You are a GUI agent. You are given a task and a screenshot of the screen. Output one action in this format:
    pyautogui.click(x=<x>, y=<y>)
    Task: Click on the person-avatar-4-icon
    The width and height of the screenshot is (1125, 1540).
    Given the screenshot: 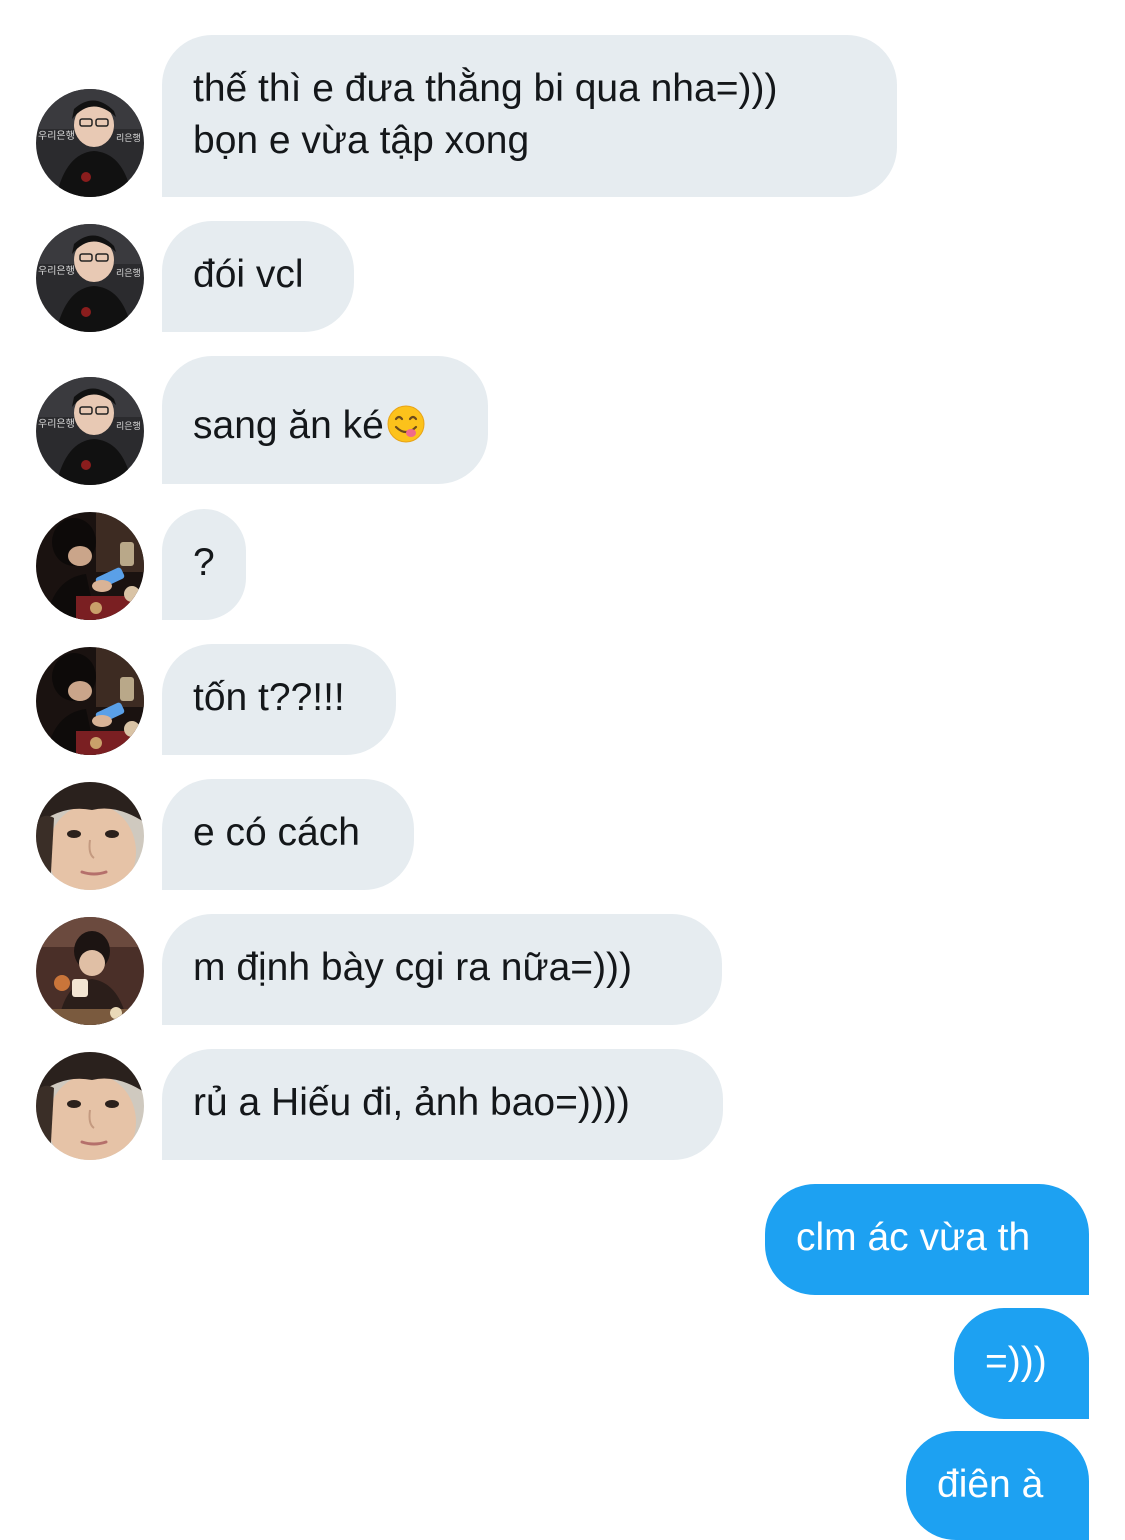 What is the action you would take?
    pyautogui.click(x=90, y=971)
    